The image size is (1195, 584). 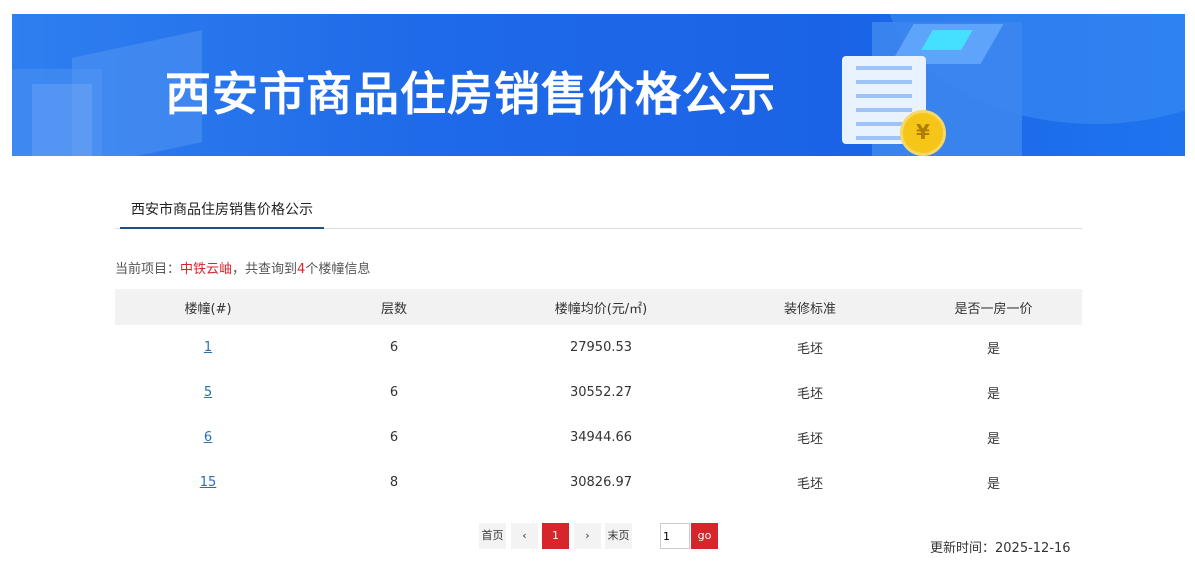 What do you see at coordinates (208, 392) in the screenshot?
I see `building-link: 5` at bounding box center [208, 392].